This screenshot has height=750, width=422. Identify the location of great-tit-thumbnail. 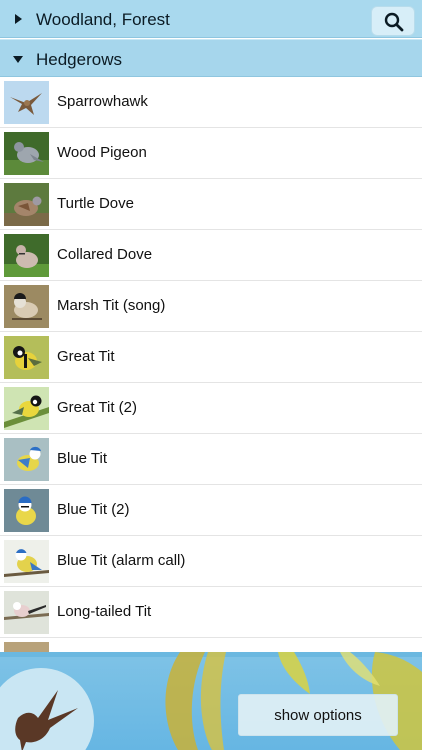
(26, 357).